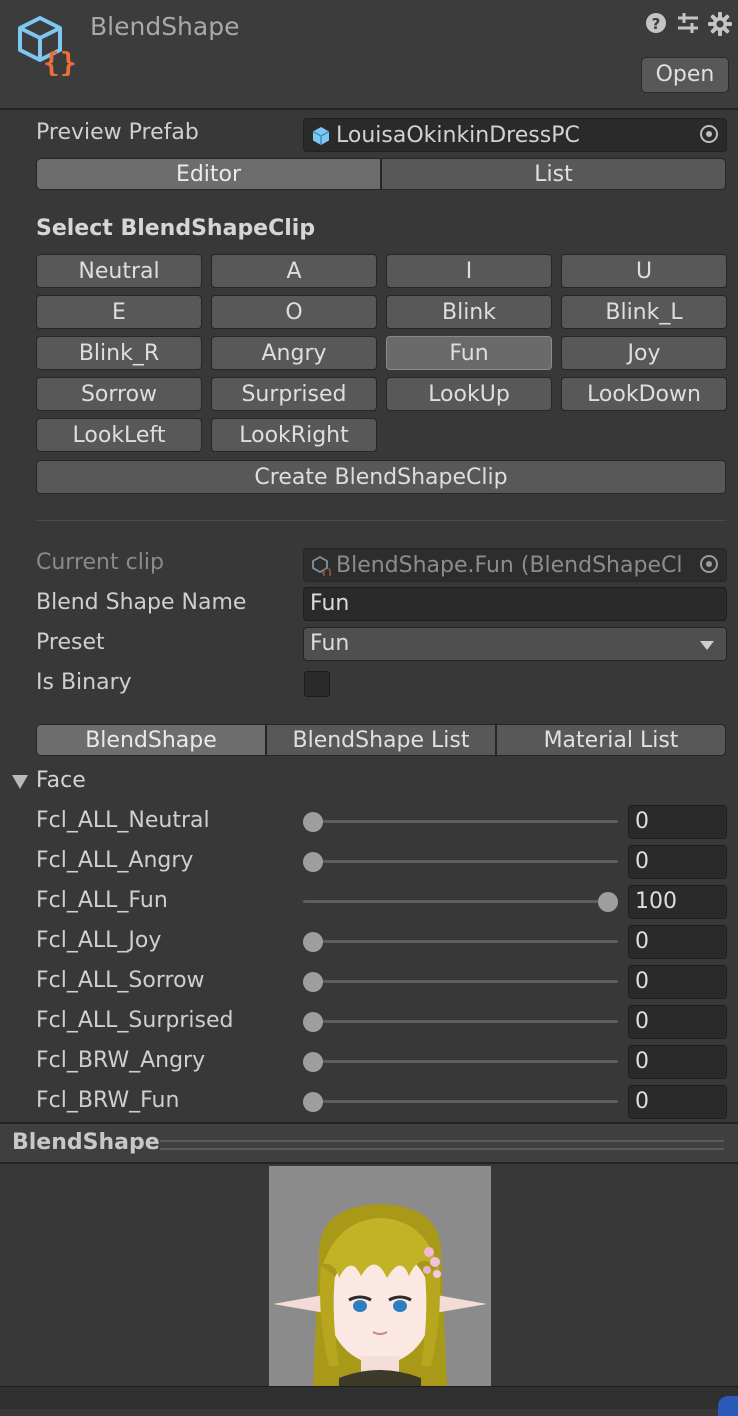 This screenshot has height=1416, width=738. I want to click on shape-label: Fcl_ALL_Sorrow, so click(120, 980).